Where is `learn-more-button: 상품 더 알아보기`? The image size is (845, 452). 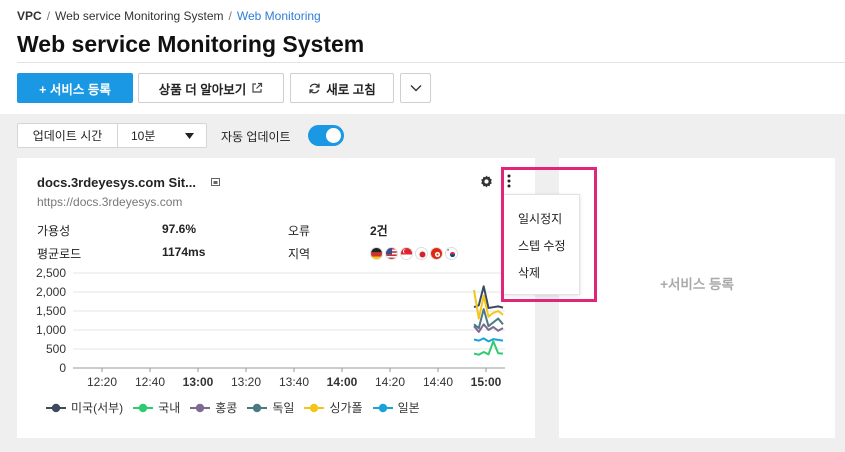 learn-more-button: 상품 더 알아보기 is located at coordinates (211, 88).